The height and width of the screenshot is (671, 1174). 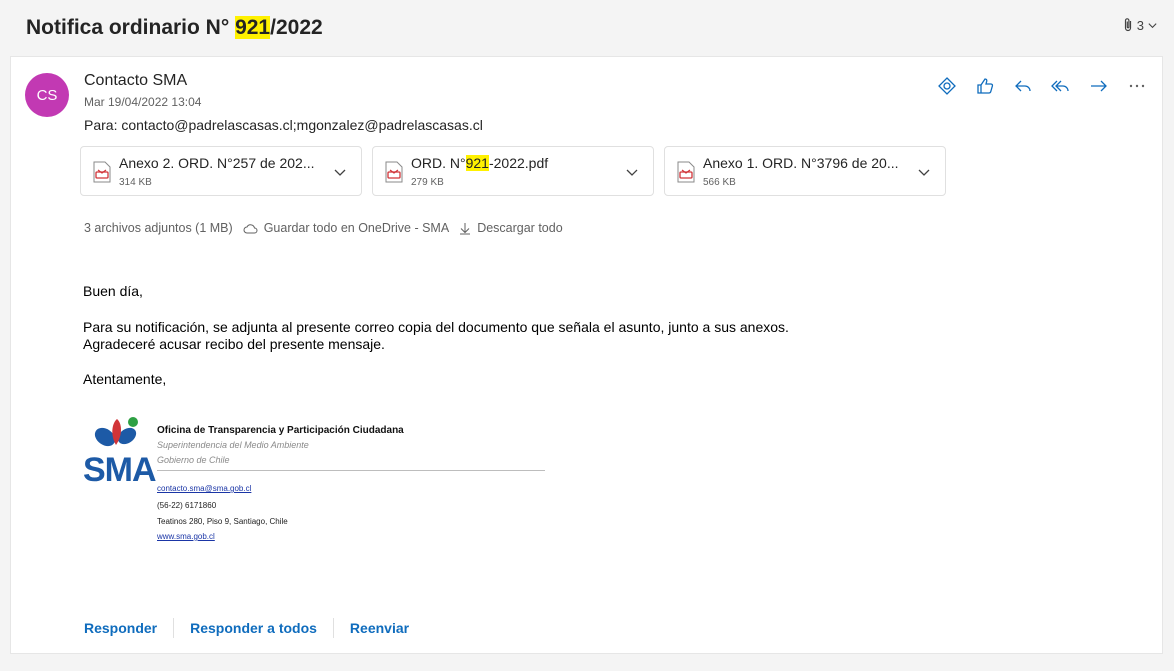 What do you see at coordinates (587, 28) in the screenshot?
I see `subject-bar: Notifica ordinario N° 921/2022 3` at bounding box center [587, 28].